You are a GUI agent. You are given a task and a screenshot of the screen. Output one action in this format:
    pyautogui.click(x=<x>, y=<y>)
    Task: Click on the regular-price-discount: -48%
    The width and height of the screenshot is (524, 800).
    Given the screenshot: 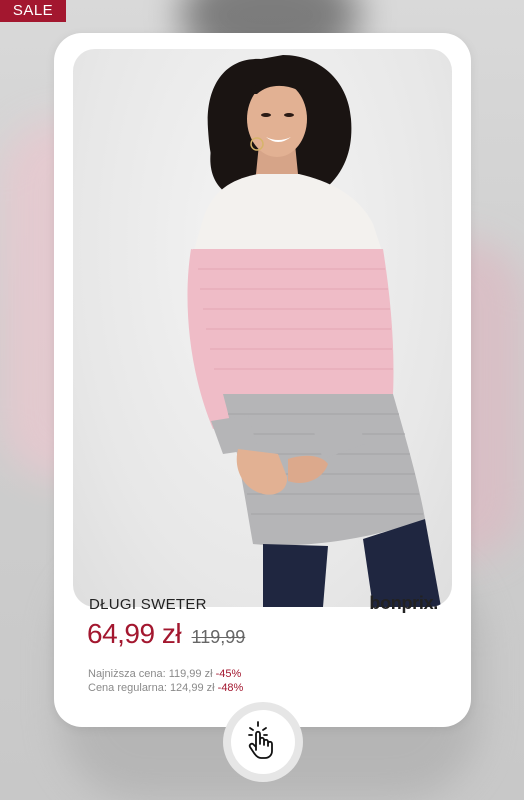 What is the action you would take?
    pyautogui.click(x=230, y=688)
    